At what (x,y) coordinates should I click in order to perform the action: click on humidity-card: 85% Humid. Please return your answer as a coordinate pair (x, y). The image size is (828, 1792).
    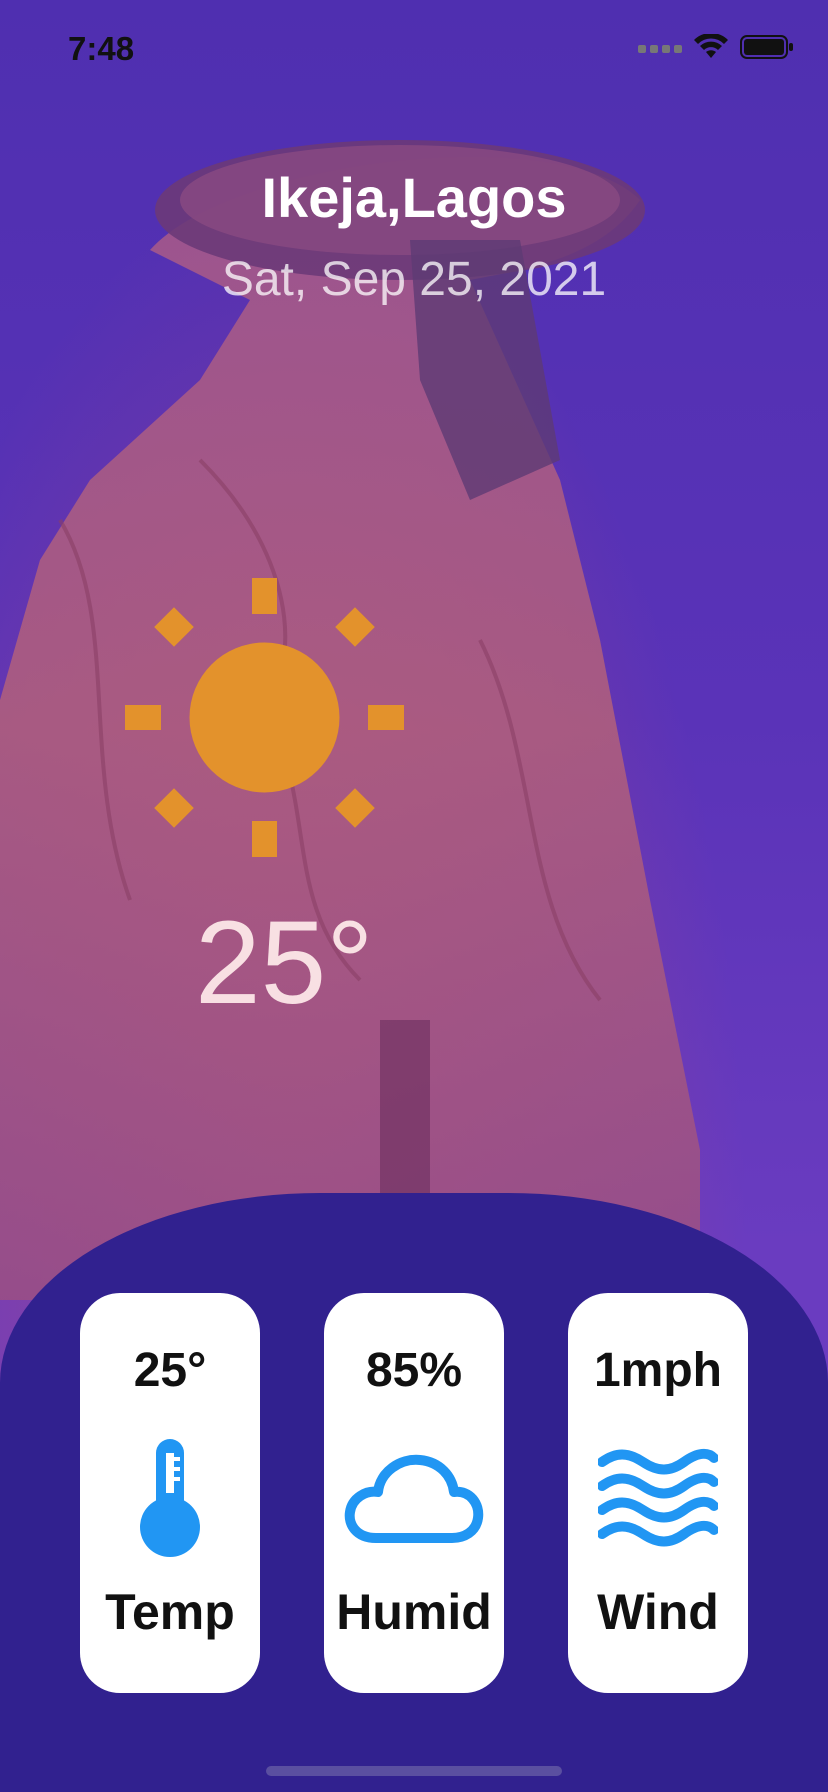
    Looking at the image, I should click on (414, 1493).